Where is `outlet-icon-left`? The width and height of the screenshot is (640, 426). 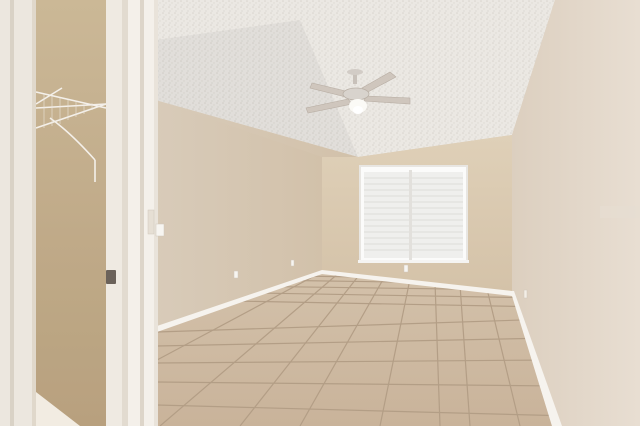
outlet-icon-left is located at coordinates (236, 274).